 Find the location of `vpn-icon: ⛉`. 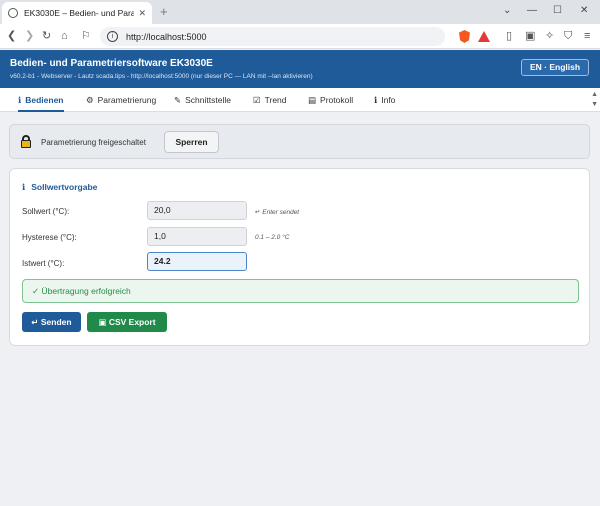

vpn-icon: ⛉ is located at coordinates (568, 36).